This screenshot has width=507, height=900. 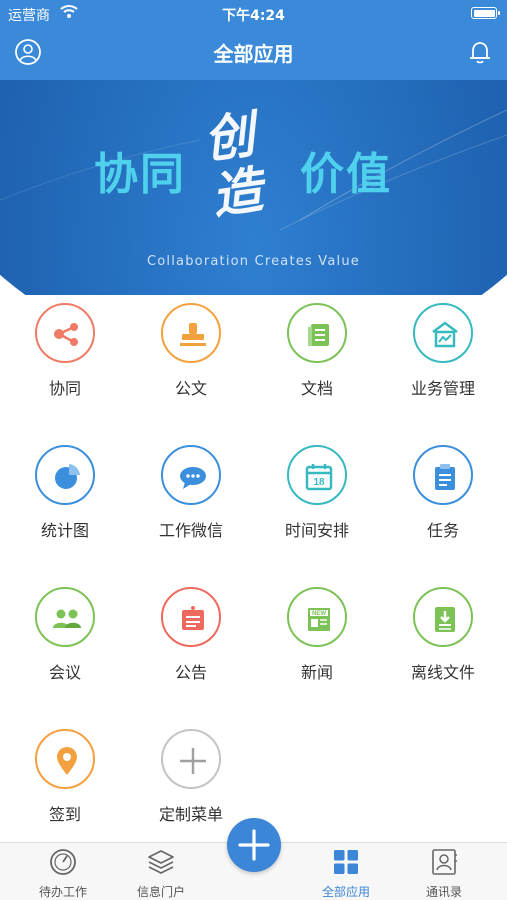 What do you see at coordinates (253, 261) in the screenshot?
I see `banner-subtitle: Collaboration Creates Value` at bounding box center [253, 261].